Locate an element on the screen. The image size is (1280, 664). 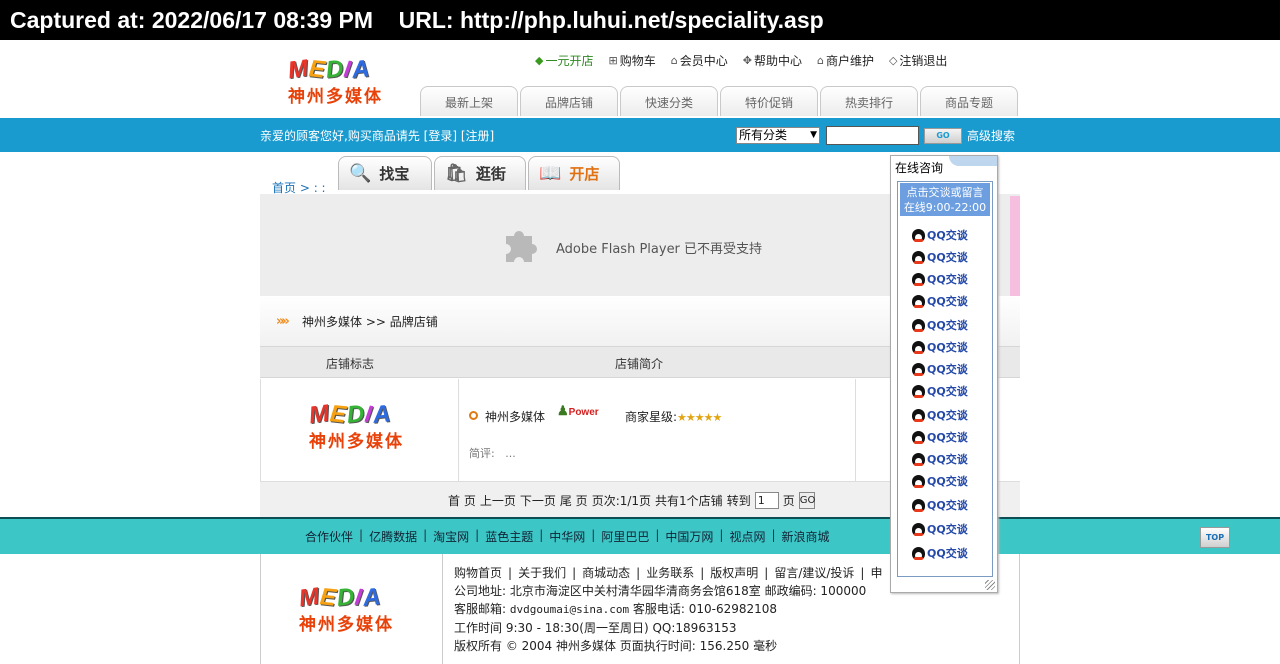
logo-letter: E is located at coordinates (328, 597).